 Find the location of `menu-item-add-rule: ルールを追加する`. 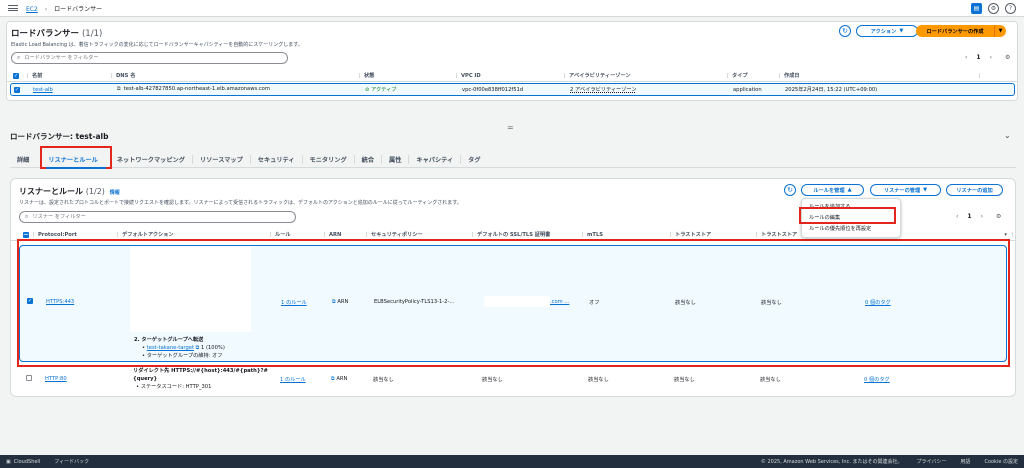

menu-item-add-rule: ルールを追加する is located at coordinates (851, 206).